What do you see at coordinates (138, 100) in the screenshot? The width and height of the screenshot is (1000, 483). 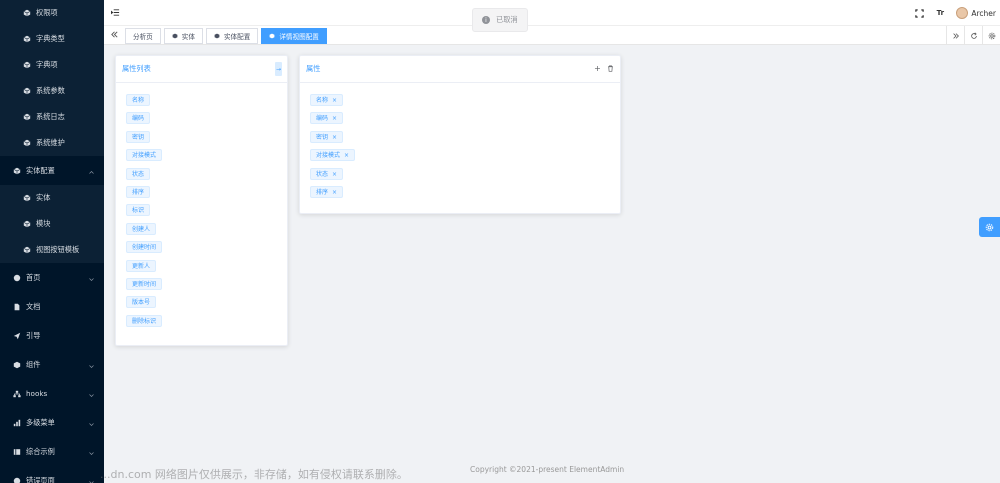 I see `attribute-tag: 名称` at bounding box center [138, 100].